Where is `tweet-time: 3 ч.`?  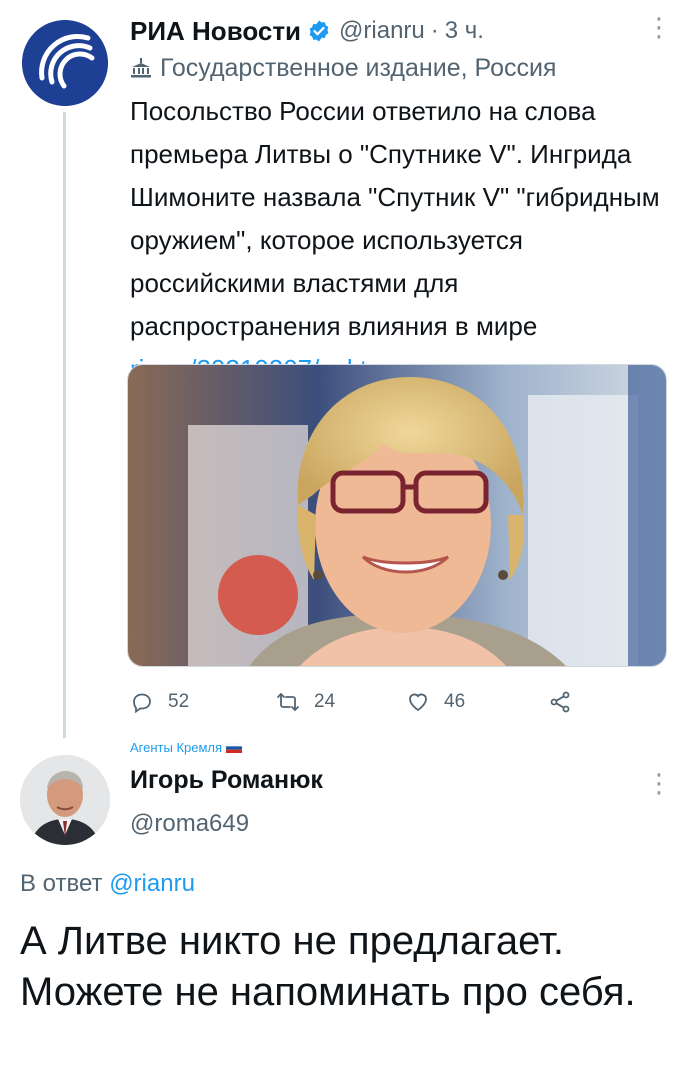 tweet-time: 3 ч. is located at coordinates (464, 31).